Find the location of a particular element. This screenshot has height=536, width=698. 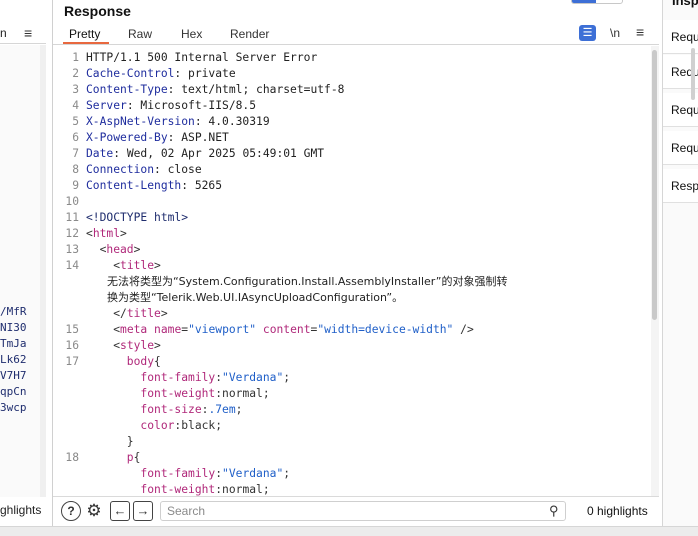

show-newlines-button: \n is located at coordinates (615, 33).